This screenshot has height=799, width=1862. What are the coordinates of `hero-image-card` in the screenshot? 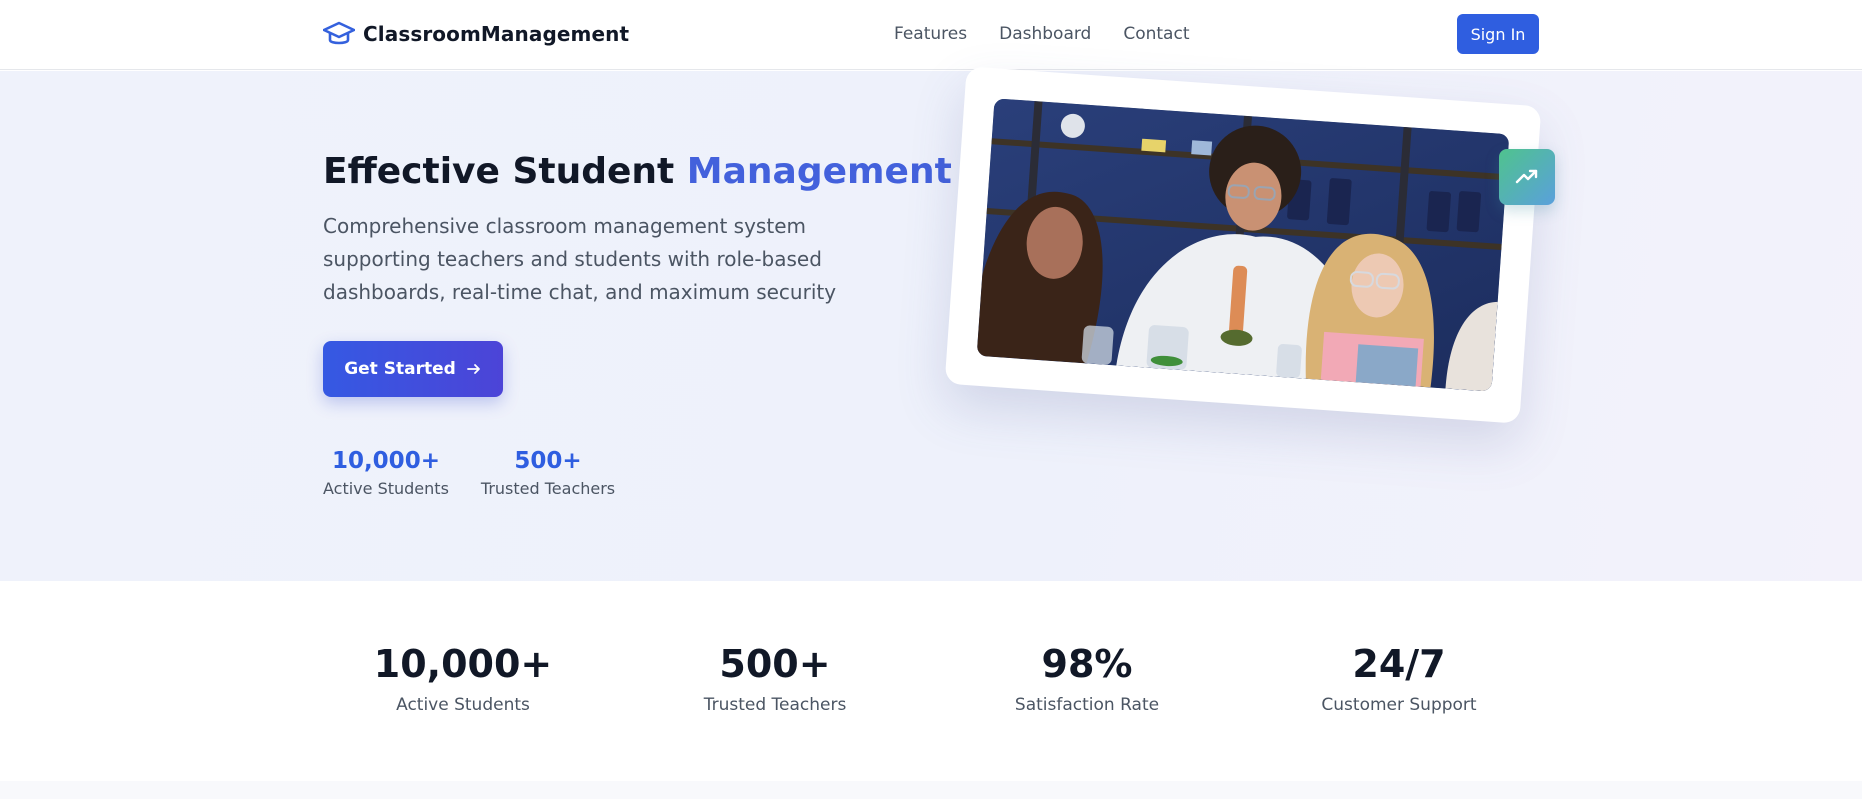 It's located at (1243, 245).